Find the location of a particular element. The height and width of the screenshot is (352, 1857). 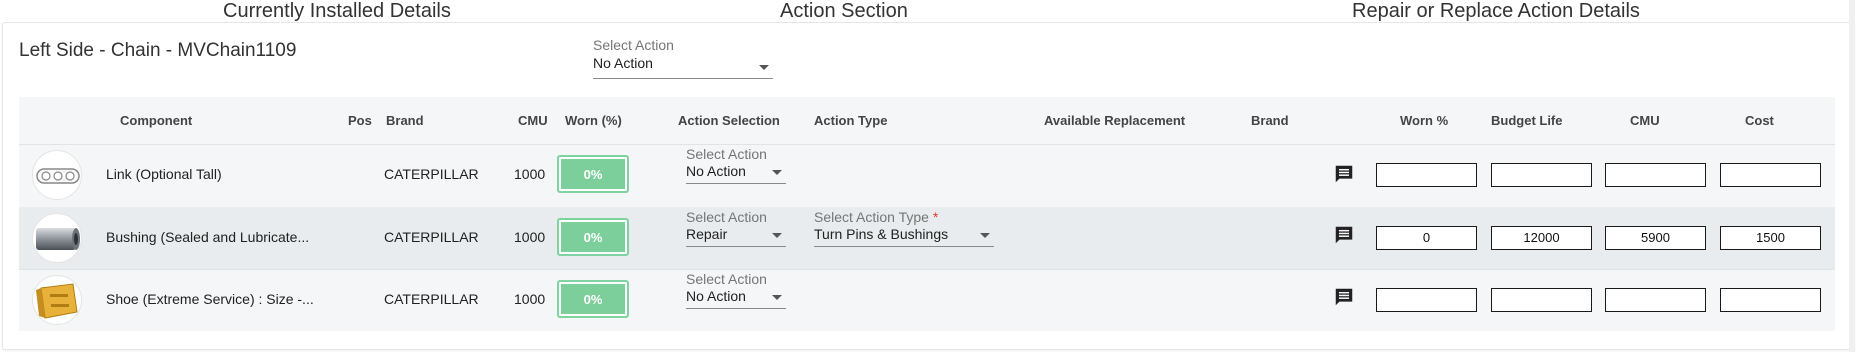

header-repair-cmu: CMU is located at coordinates (1645, 120).